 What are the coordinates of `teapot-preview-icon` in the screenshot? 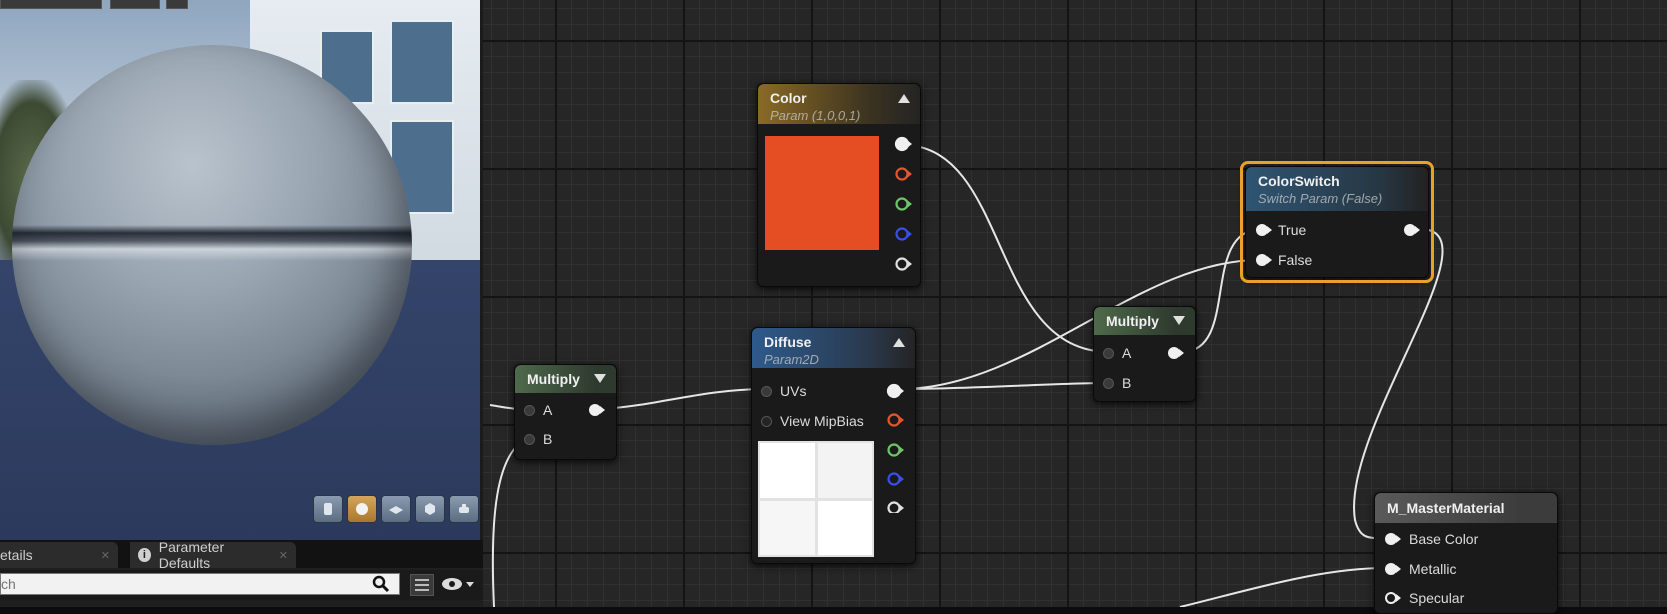 It's located at (464, 508).